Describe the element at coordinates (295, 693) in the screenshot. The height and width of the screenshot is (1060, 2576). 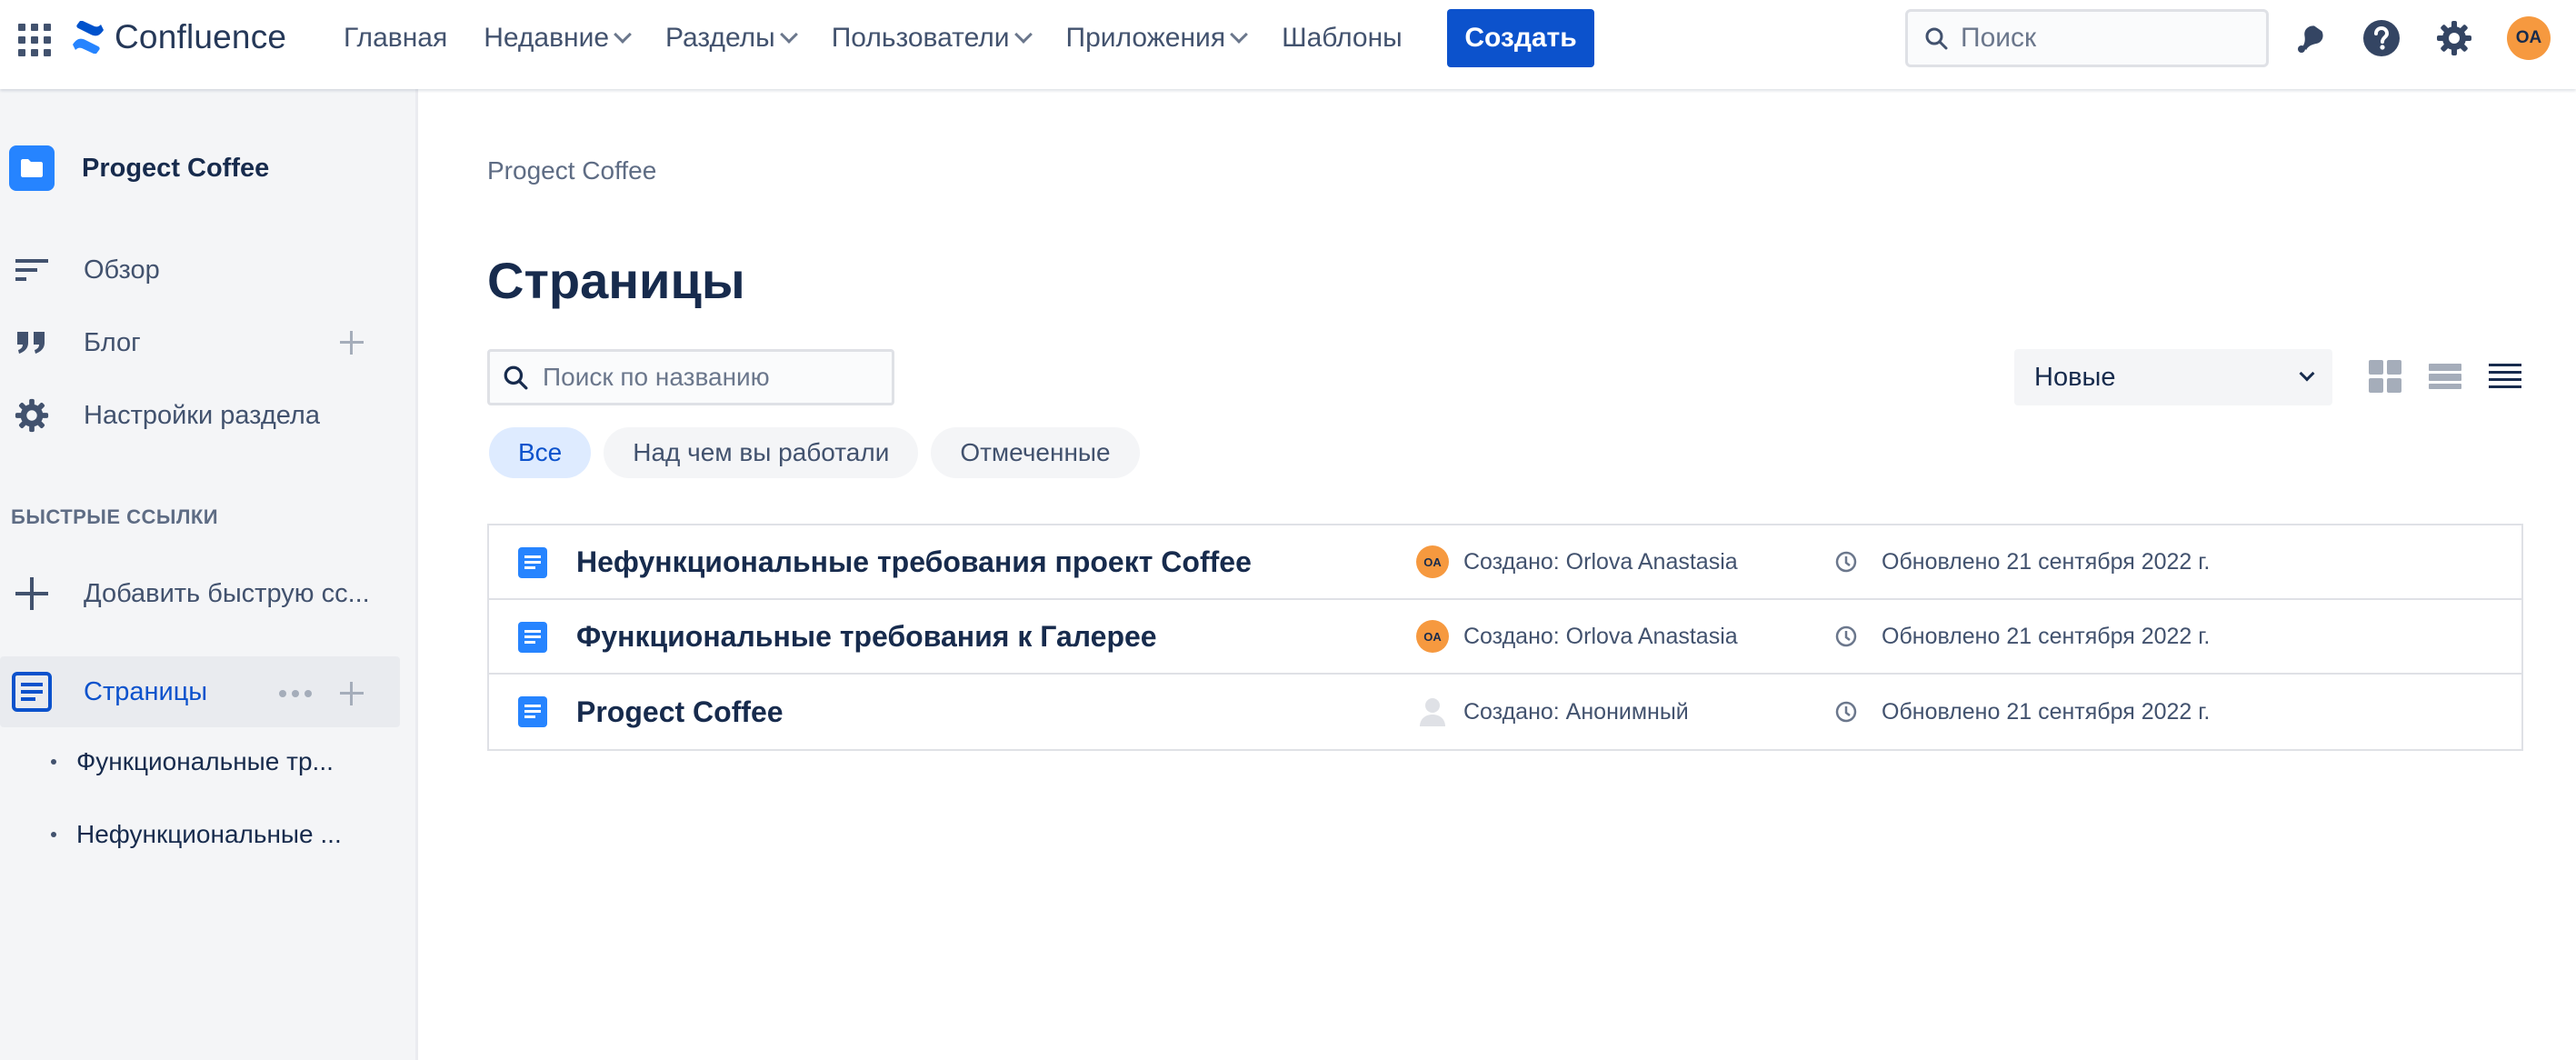
I see `more-actions-icon` at that location.